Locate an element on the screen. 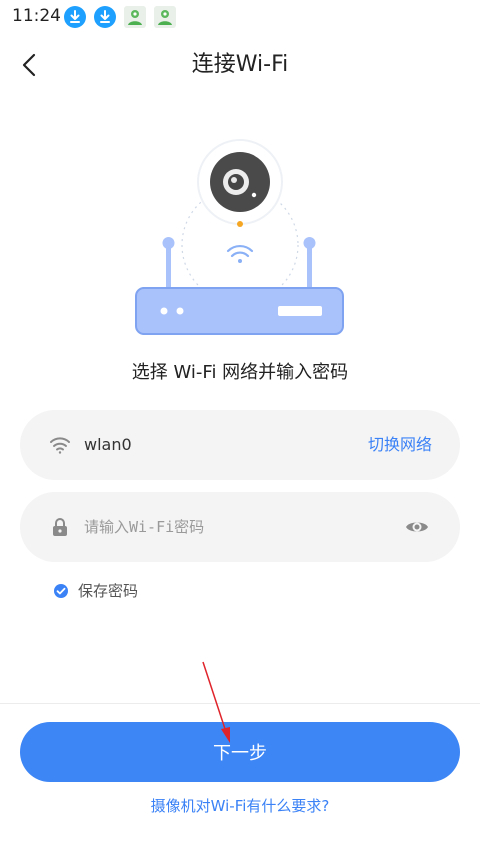 Image resolution: width=480 pixels, height=853 pixels. back-button is located at coordinates (32, 65).